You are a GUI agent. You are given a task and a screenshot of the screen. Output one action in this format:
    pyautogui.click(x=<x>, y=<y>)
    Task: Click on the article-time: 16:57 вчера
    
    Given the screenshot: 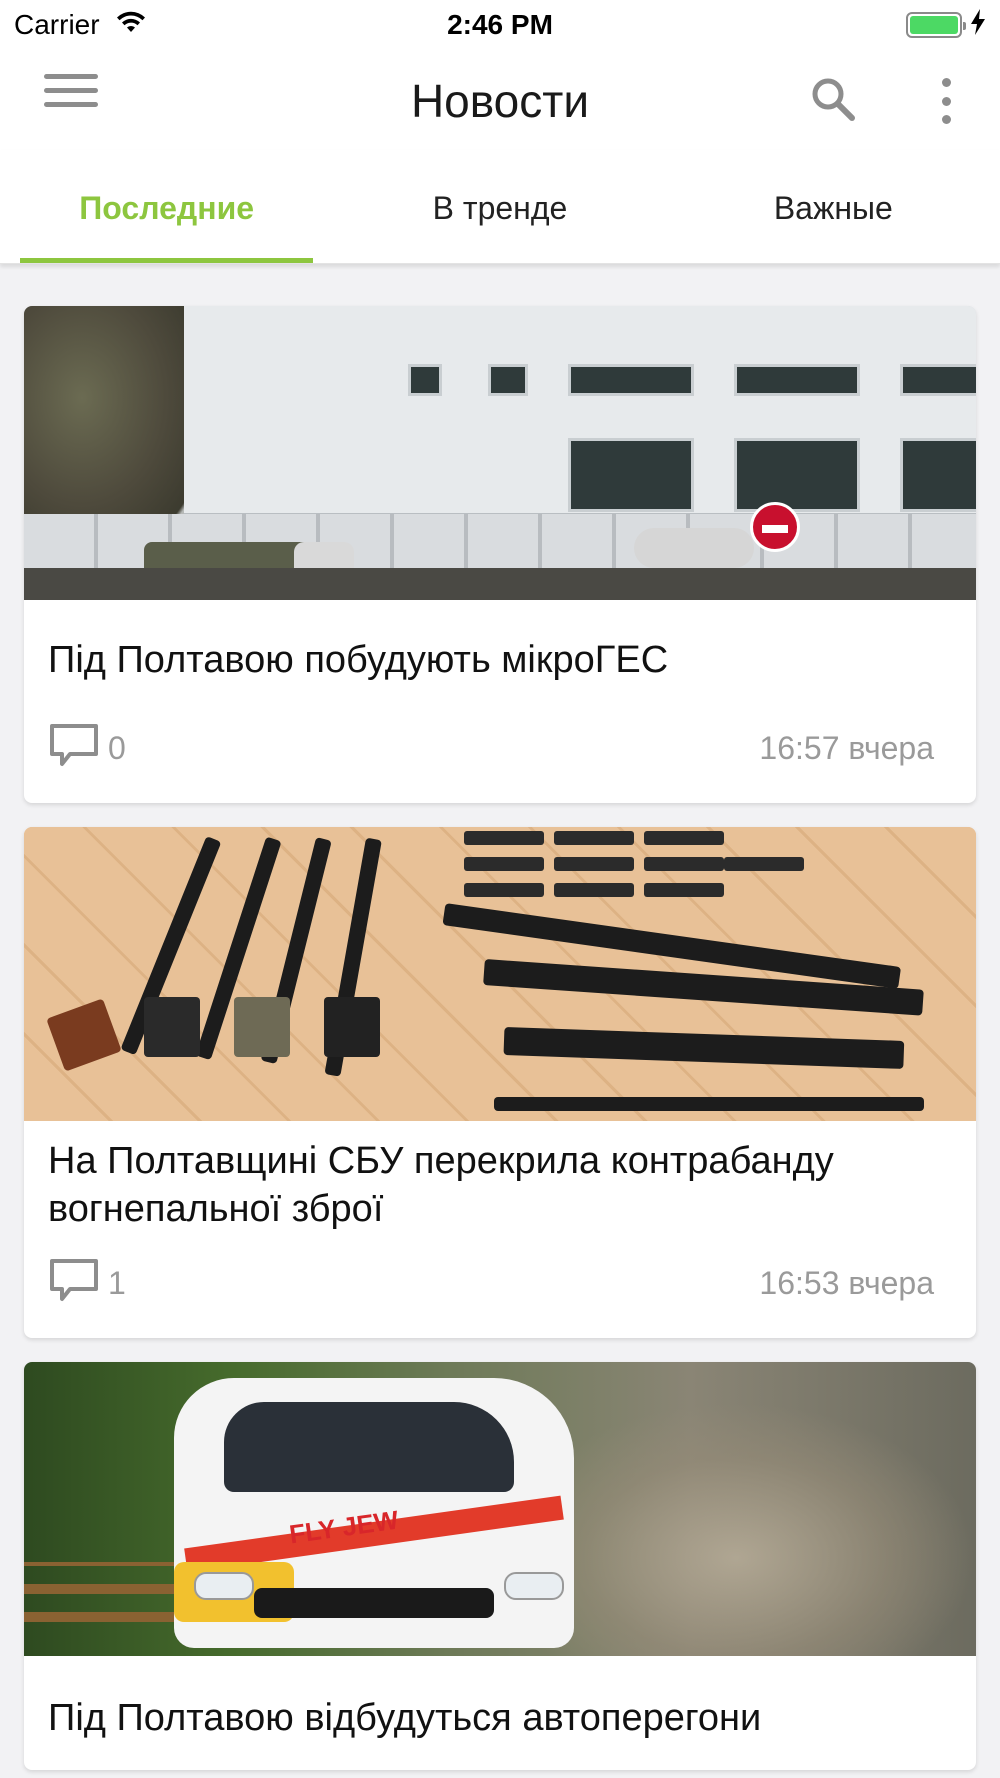 What is the action you would take?
    pyautogui.click(x=846, y=748)
    